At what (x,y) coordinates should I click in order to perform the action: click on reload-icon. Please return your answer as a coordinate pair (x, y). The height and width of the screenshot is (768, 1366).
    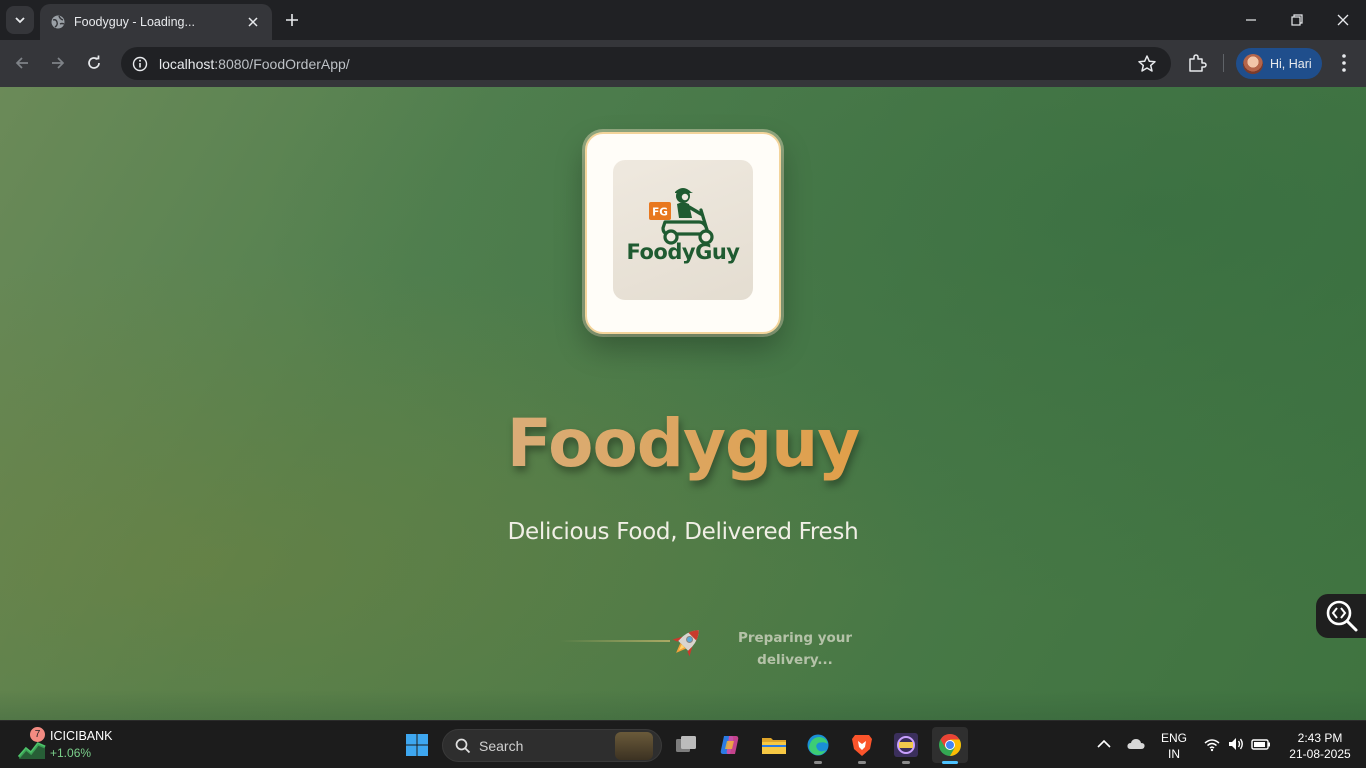
    Looking at the image, I should click on (94, 62).